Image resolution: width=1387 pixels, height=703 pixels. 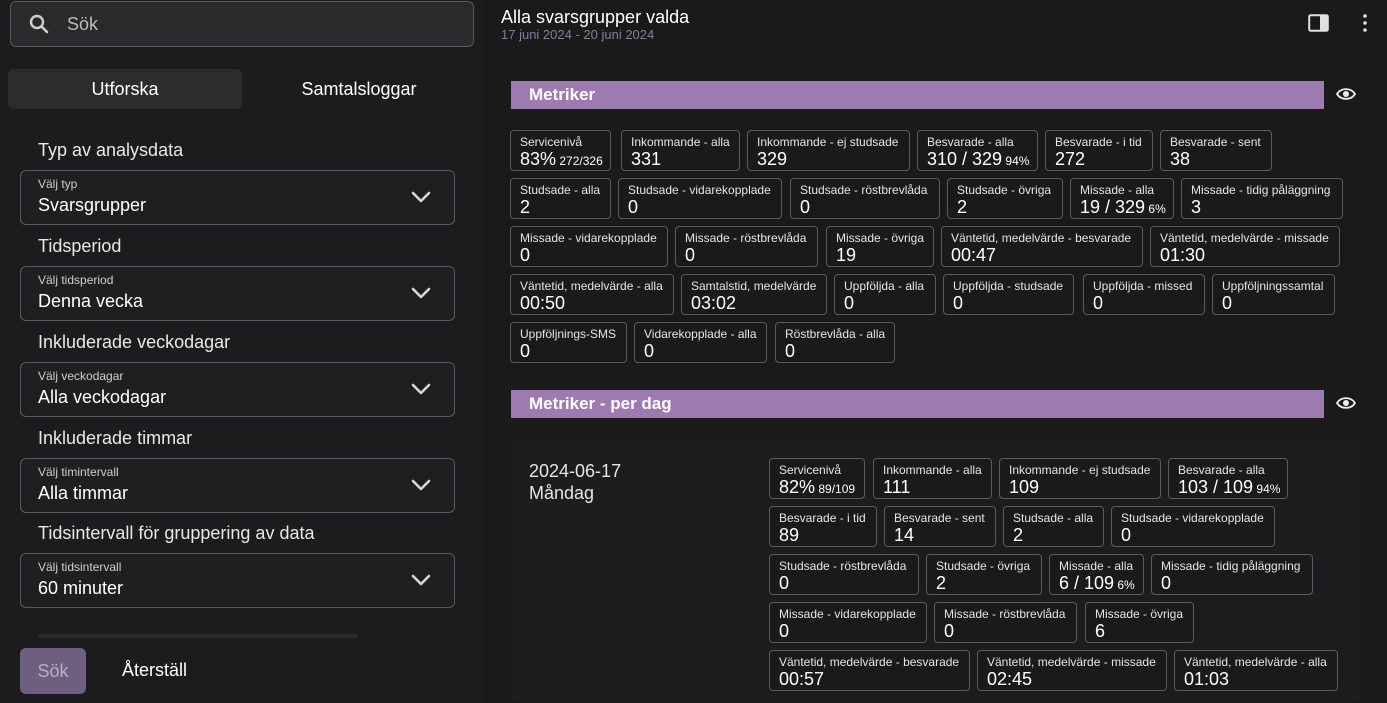 I want to click on side-panel-icon, so click(x=1318, y=23).